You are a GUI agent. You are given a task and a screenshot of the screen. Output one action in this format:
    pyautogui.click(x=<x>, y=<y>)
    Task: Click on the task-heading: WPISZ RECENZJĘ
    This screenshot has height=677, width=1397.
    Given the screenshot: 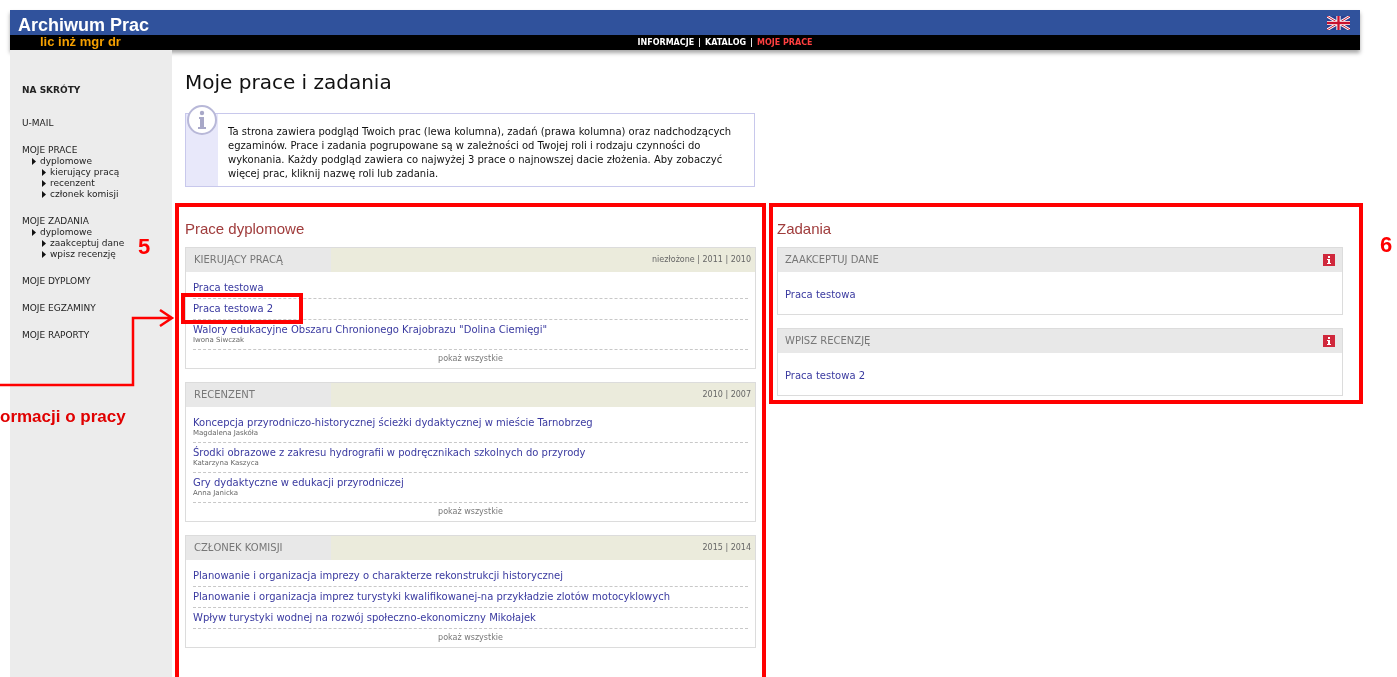 What is the action you would take?
    pyautogui.click(x=828, y=340)
    